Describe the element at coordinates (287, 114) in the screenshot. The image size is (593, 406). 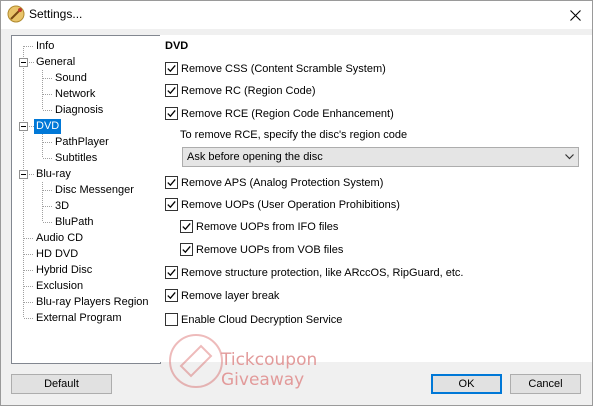
I see `option-label: Remove RCE (Region Code Enhancement)` at that location.